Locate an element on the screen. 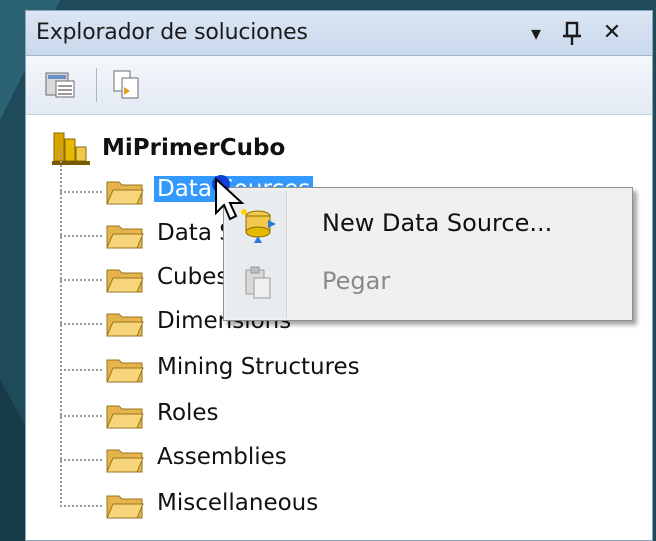  tree-item-label: Roles is located at coordinates (188, 413).